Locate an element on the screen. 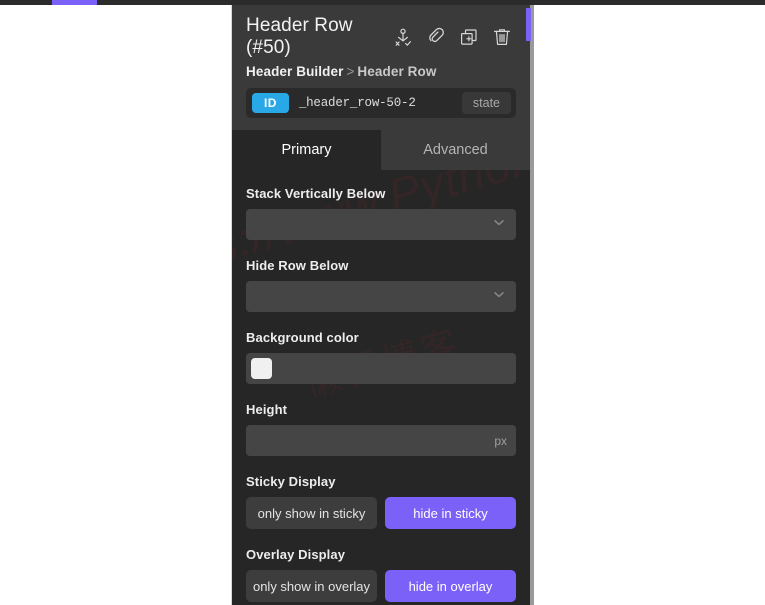 This screenshot has width=765, height=605. field-stack-vertically-below: Stack Vertically Below is located at coordinates (381, 213).